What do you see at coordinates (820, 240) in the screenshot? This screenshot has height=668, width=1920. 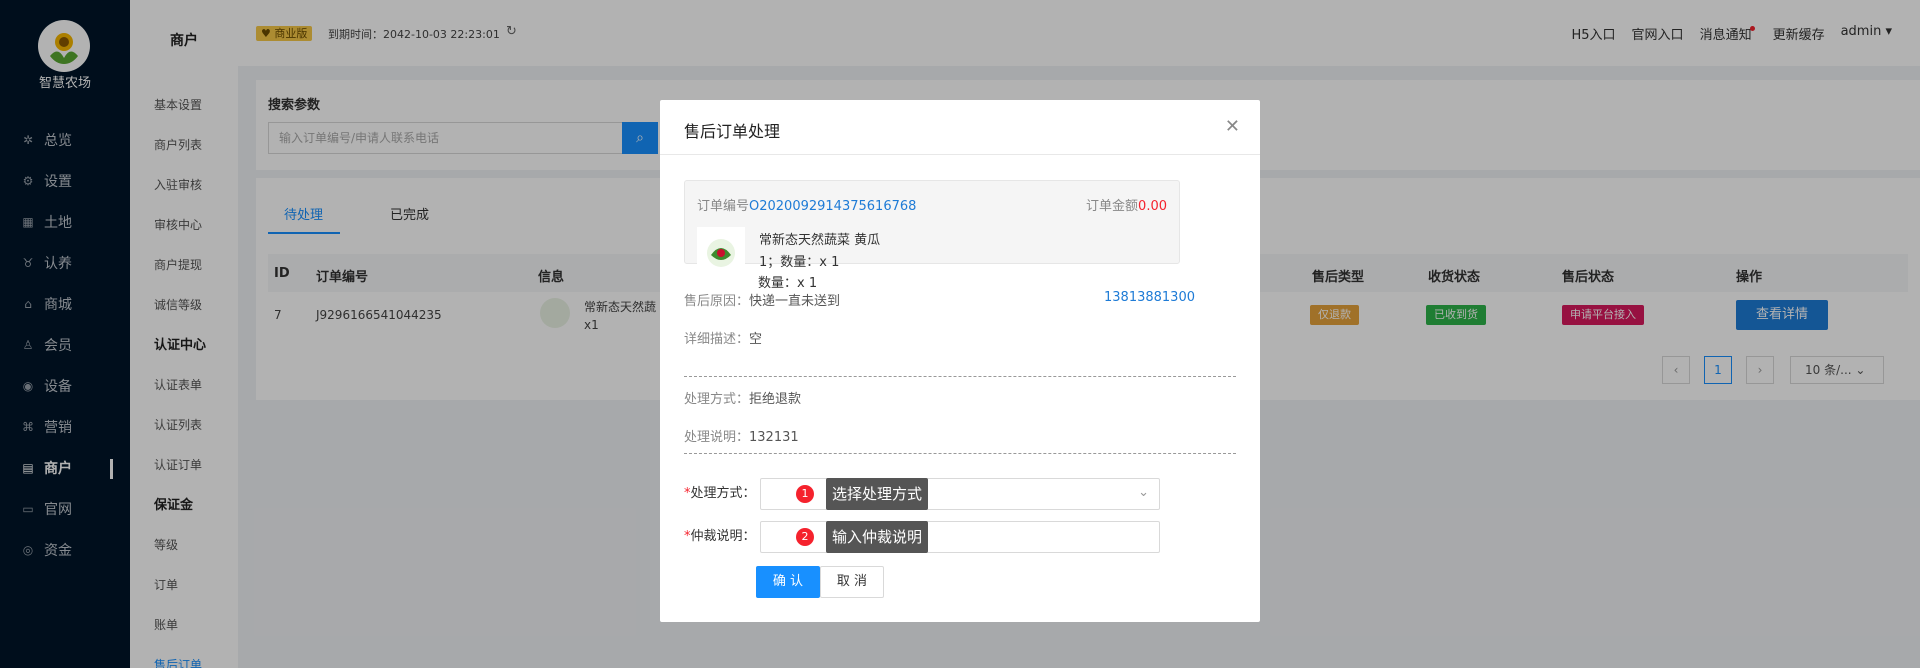 I see `product-name: 常新态天然蔬菜 黄瓜` at bounding box center [820, 240].